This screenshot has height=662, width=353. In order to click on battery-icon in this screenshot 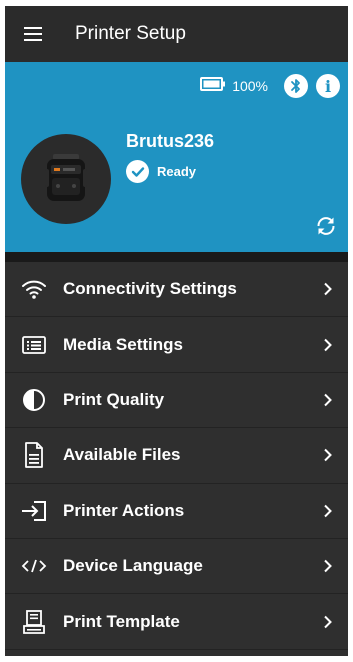, I will do `click(213, 86)`.